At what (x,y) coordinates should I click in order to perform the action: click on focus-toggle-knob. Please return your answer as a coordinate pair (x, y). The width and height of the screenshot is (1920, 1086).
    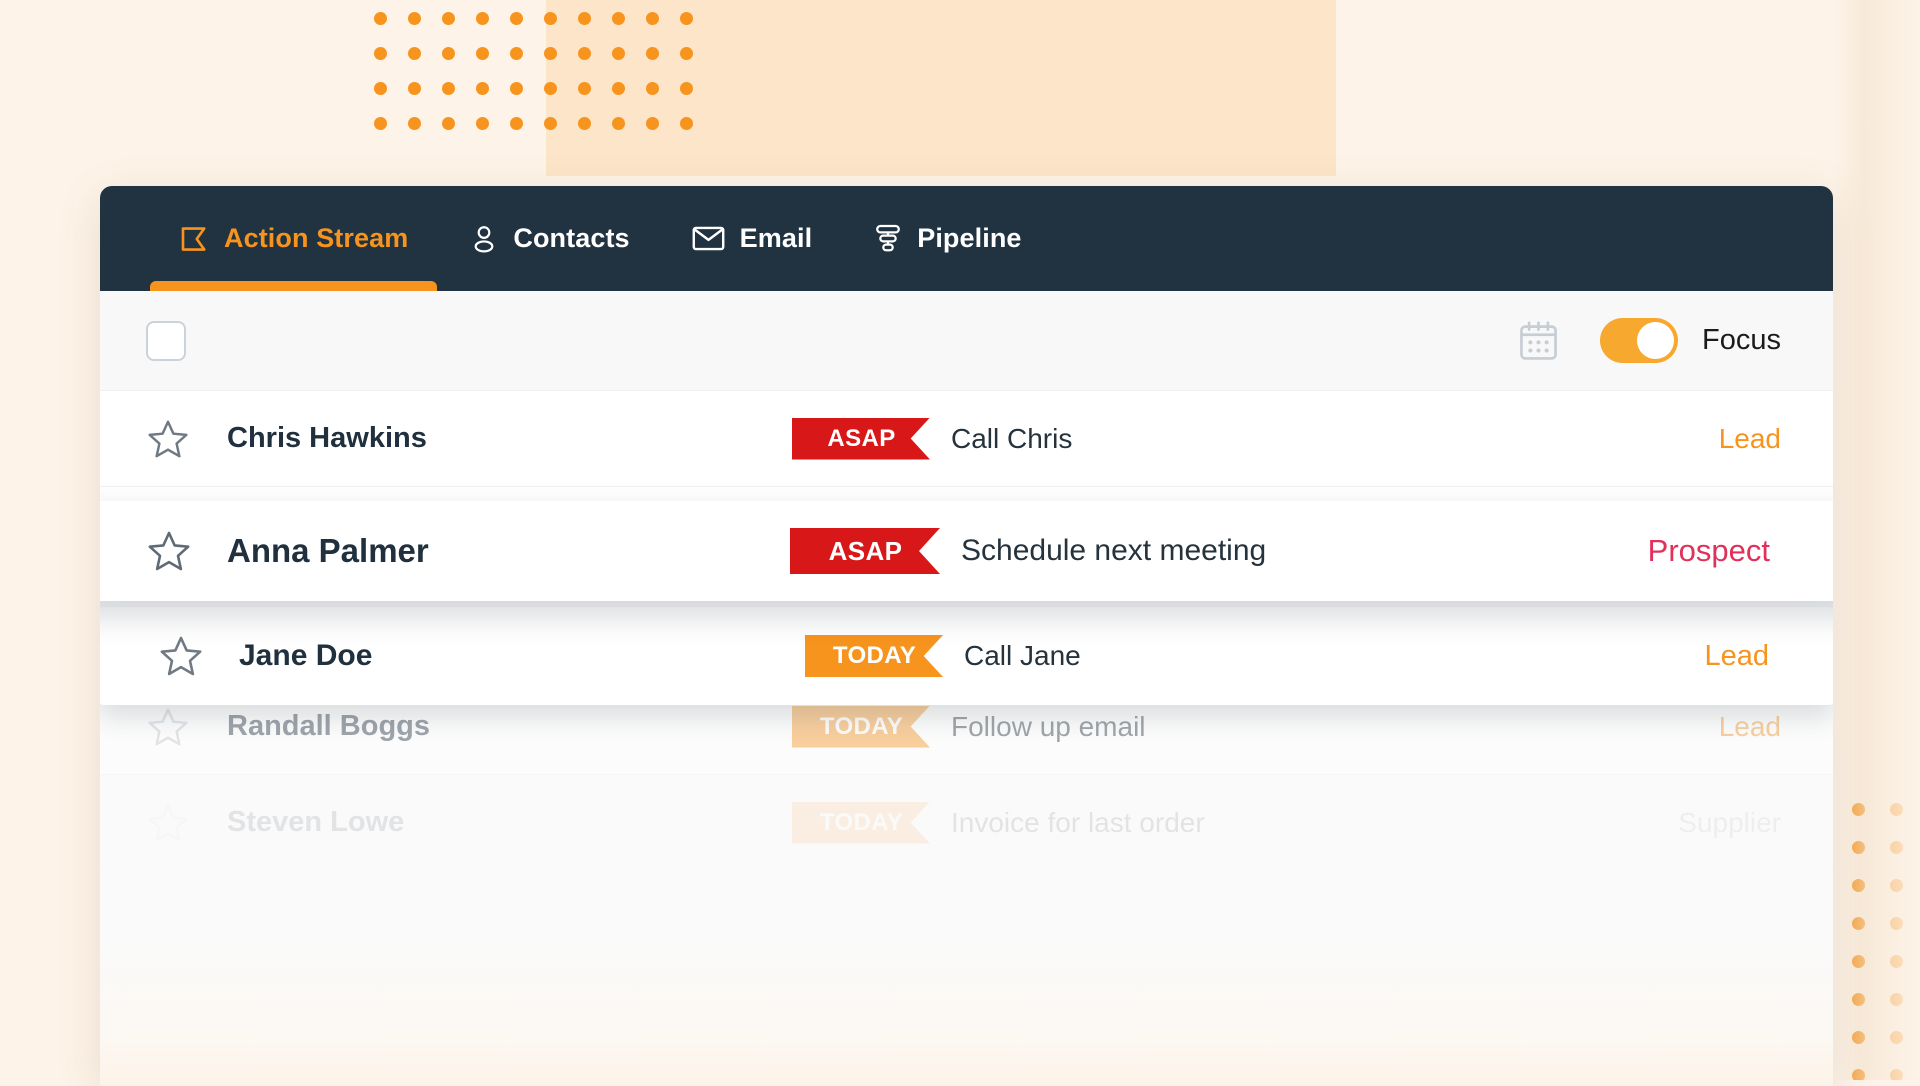
    Looking at the image, I should click on (1656, 340).